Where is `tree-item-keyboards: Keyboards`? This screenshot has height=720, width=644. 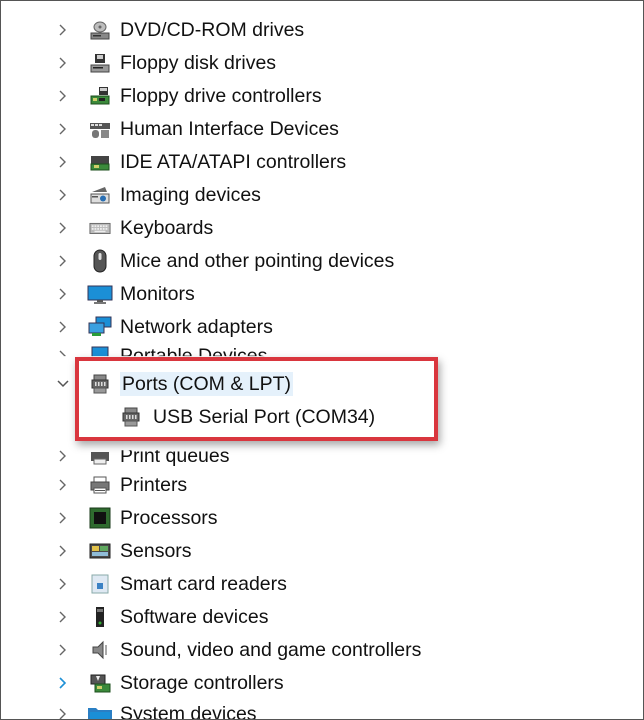 tree-item-keyboards: Keyboards is located at coordinates (301, 227).